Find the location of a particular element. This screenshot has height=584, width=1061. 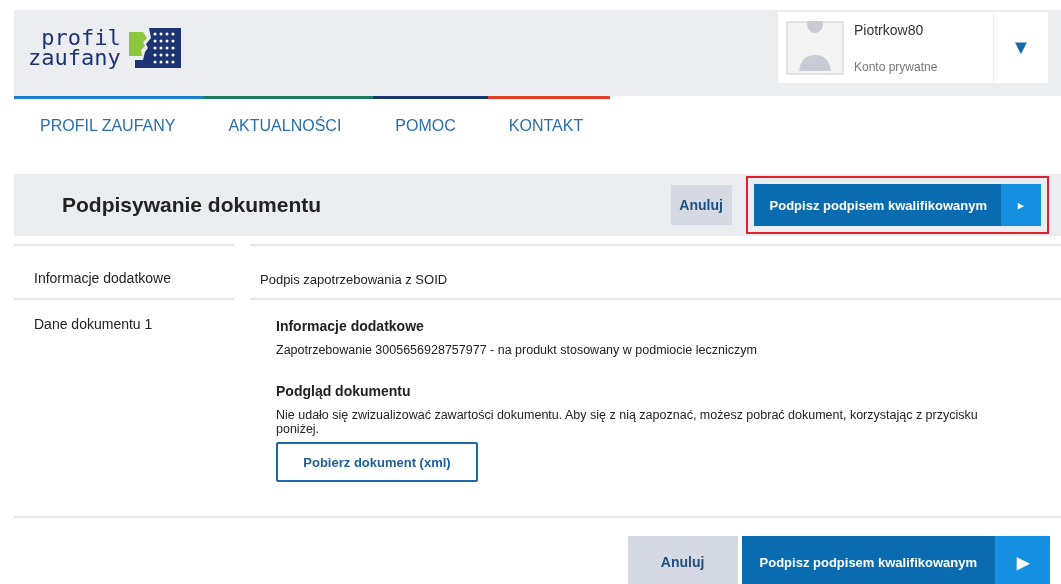

avatar-icon is located at coordinates (815, 47).